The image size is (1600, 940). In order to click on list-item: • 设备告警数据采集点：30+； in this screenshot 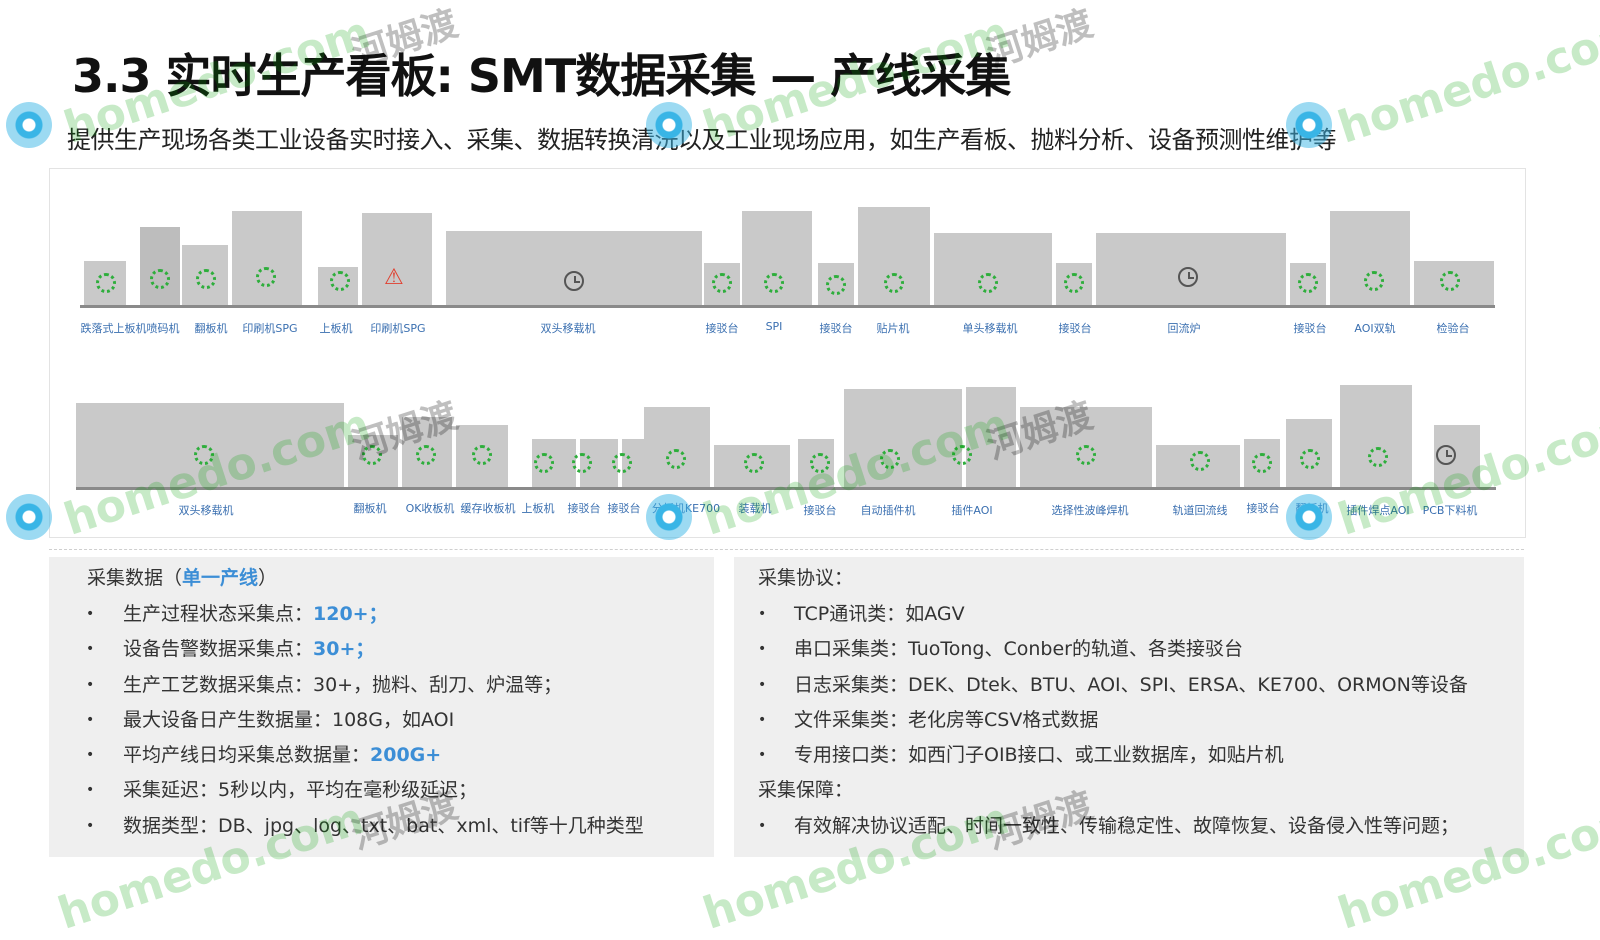, I will do `click(230, 649)`.